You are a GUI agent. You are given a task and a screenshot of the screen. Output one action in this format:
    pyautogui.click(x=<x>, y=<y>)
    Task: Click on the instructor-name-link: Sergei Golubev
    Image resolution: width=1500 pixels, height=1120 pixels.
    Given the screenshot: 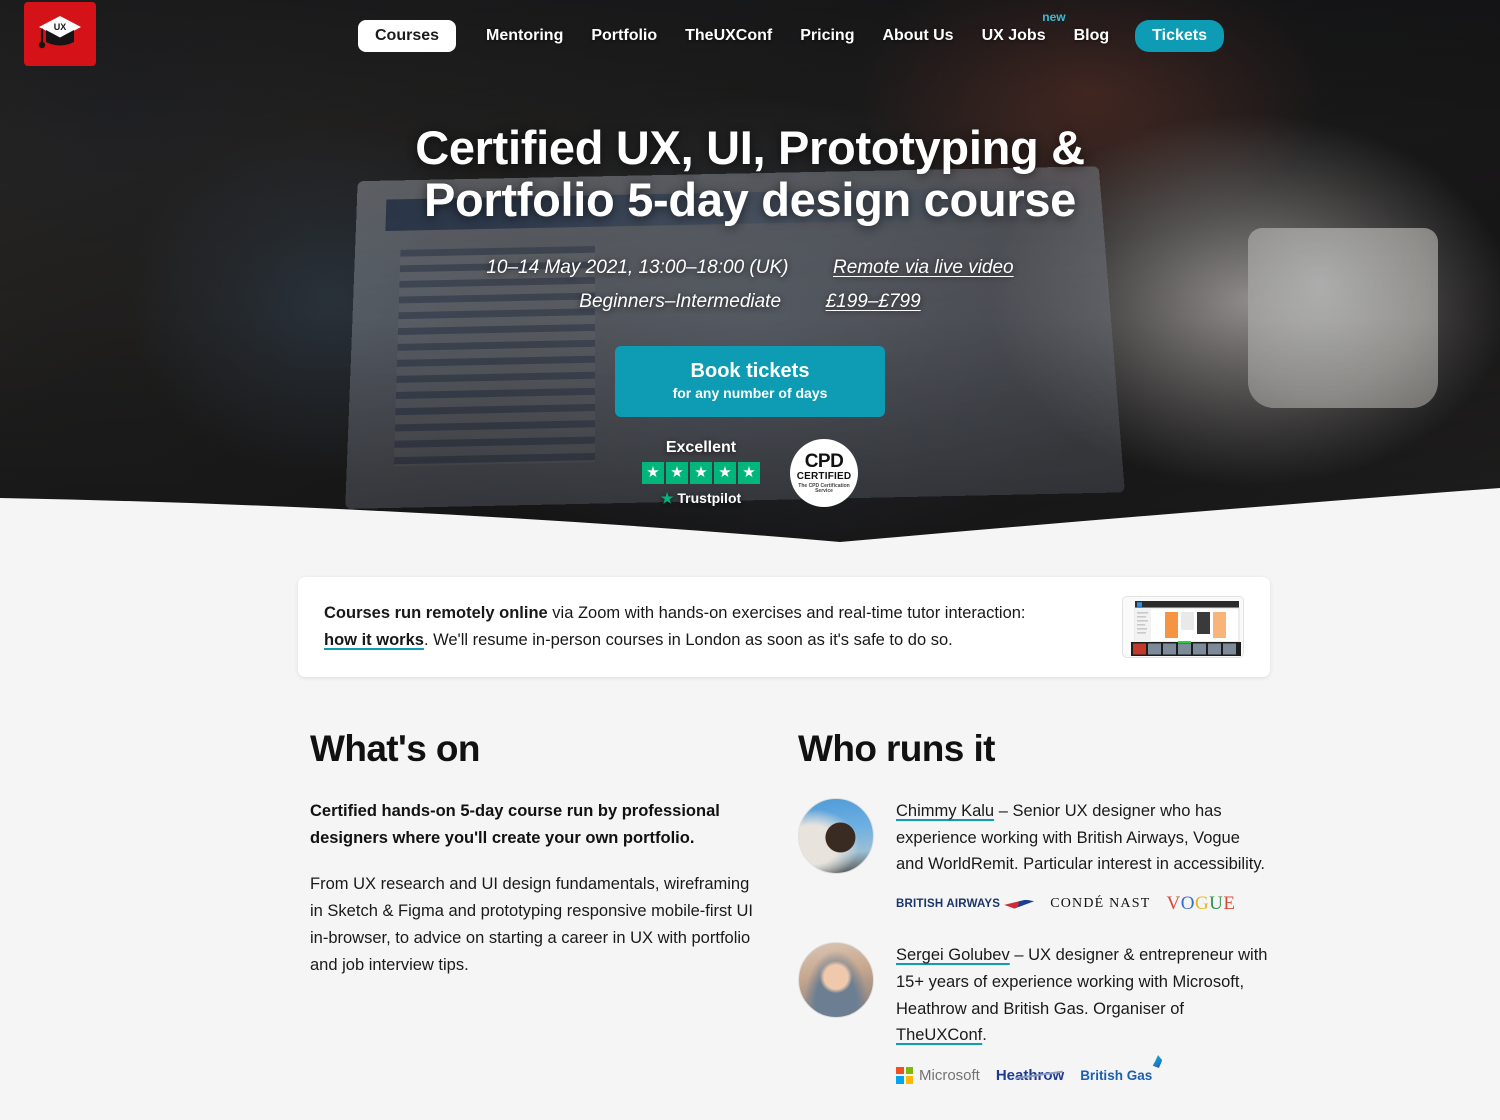 What is the action you would take?
    pyautogui.click(x=953, y=955)
    